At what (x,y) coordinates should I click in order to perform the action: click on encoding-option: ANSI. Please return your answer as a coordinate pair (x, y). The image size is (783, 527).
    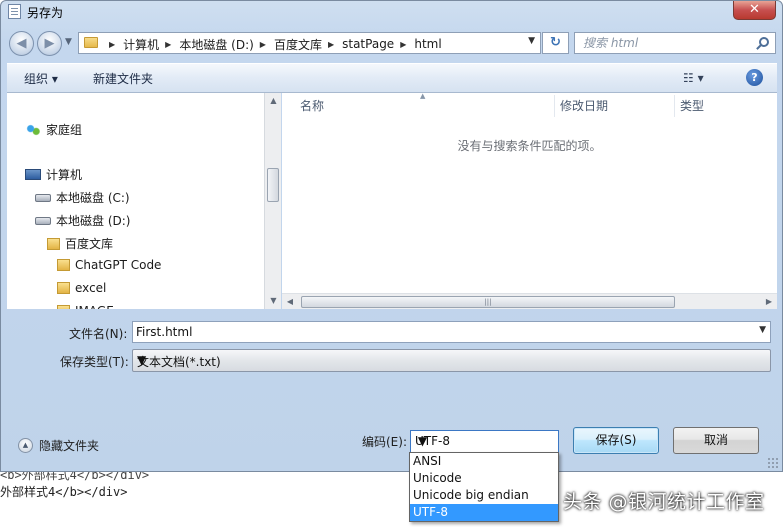
    Looking at the image, I should click on (484, 461).